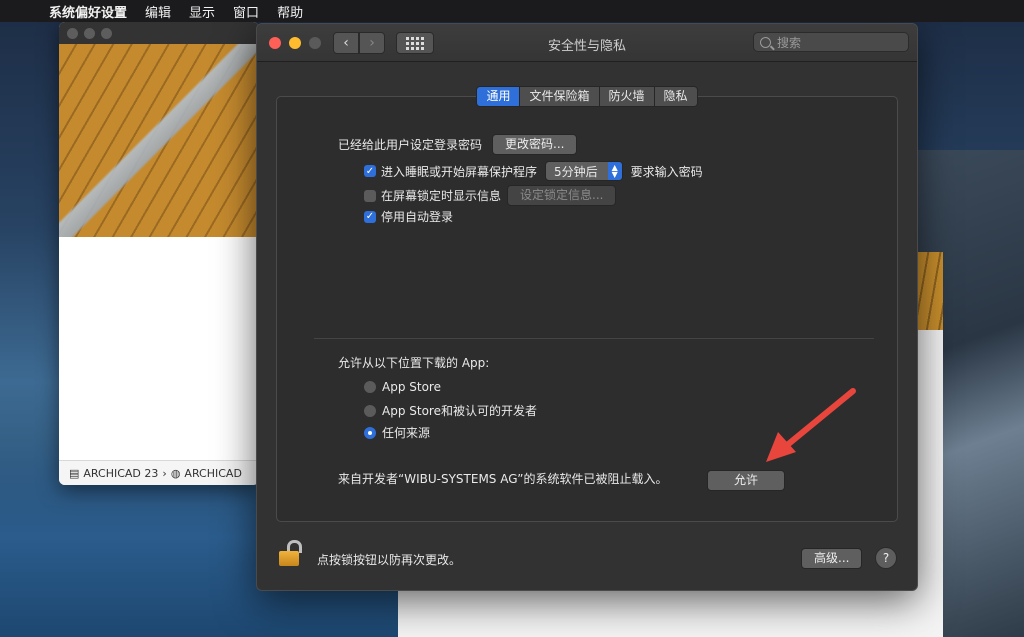  Describe the element at coordinates (811, 425) in the screenshot. I see `annotation-arrow-icon` at that location.